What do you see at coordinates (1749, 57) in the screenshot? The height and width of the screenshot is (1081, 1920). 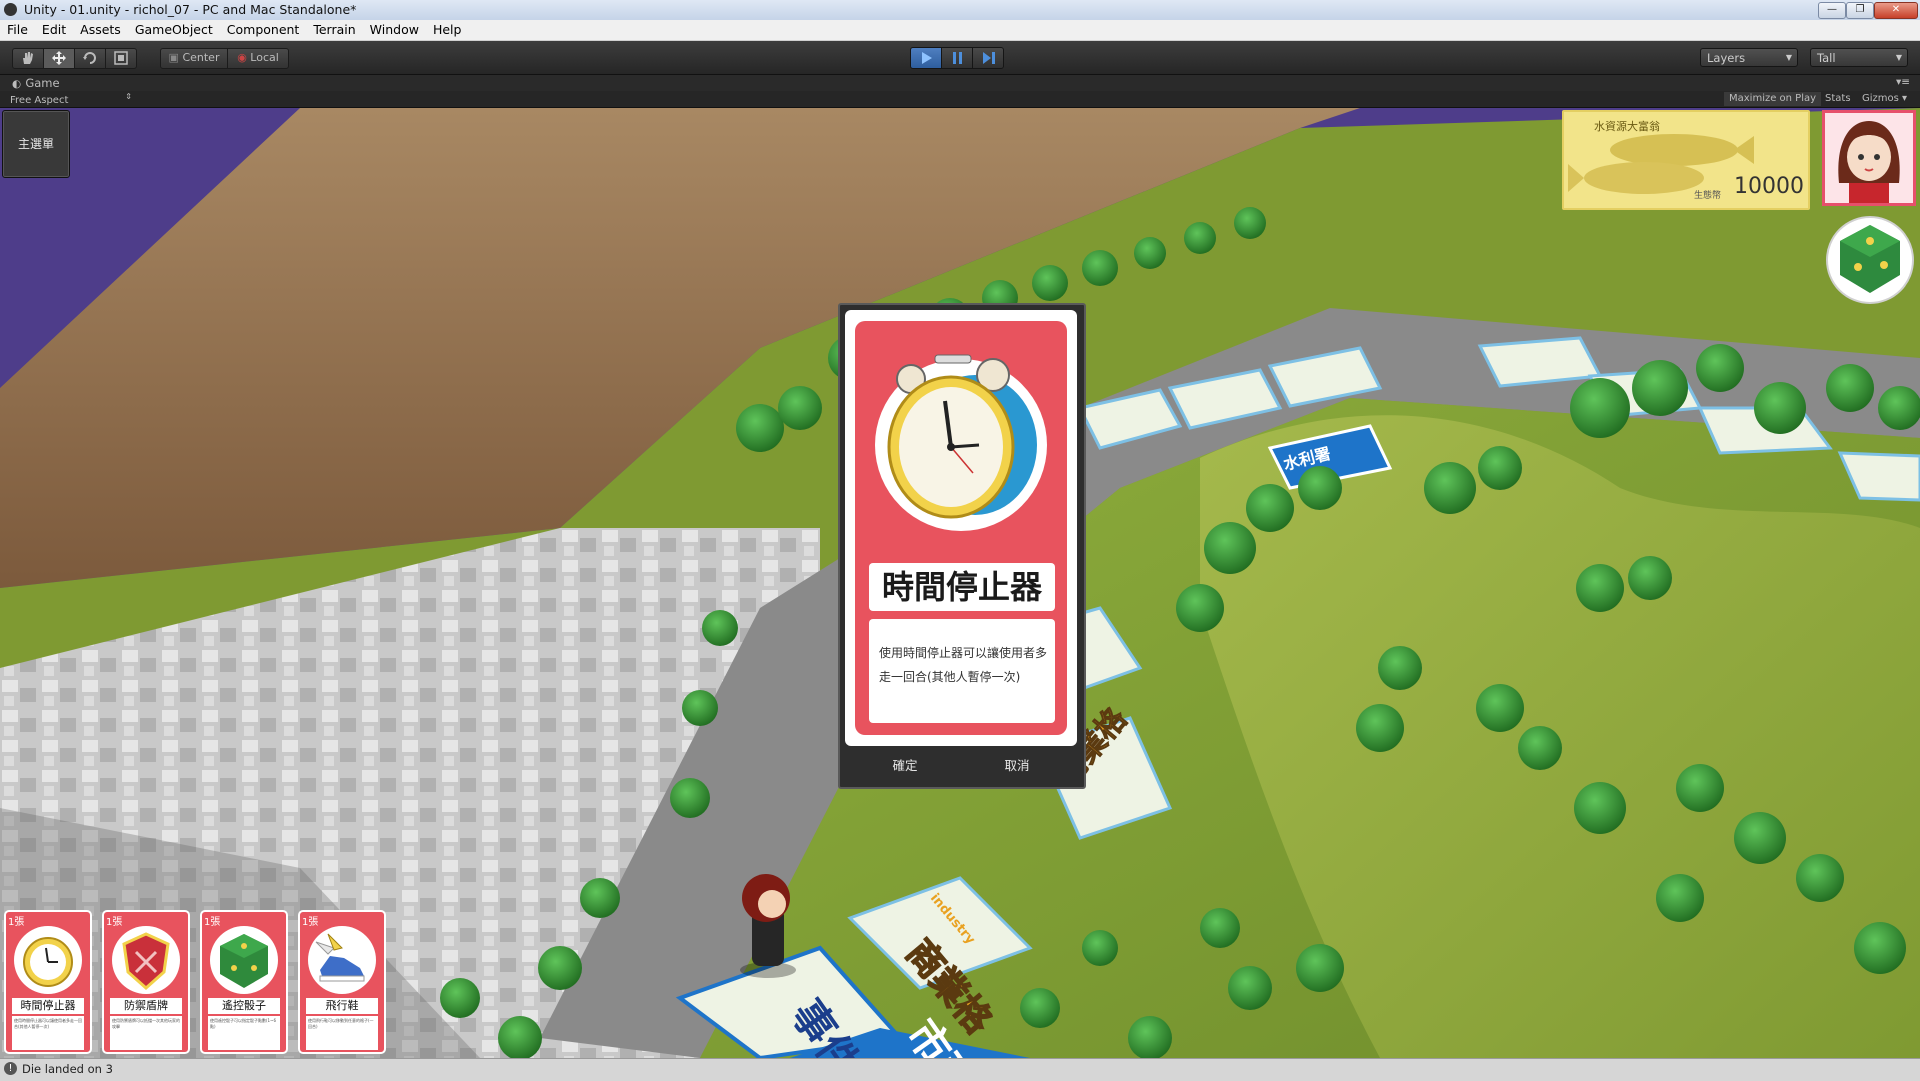 I see `layers-dropdown: Layers ▼` at bounding box center [1749, 57].